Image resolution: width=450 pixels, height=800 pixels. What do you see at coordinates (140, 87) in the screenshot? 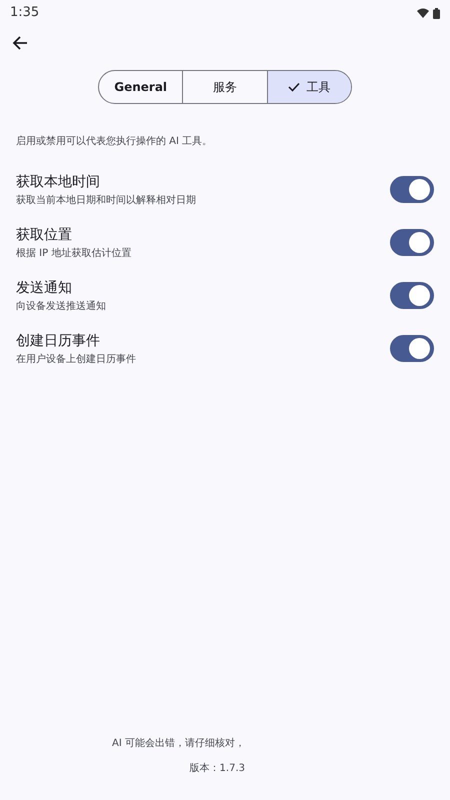
I see `segment-tab: General` at bounding box center [140, 87].